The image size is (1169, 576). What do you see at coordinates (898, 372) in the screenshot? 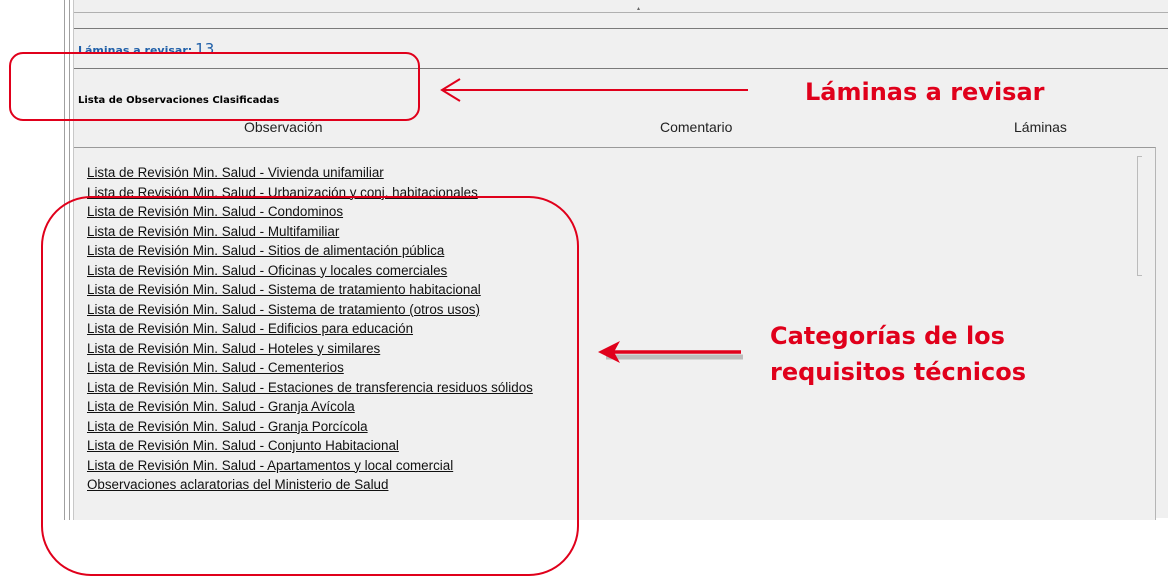
I see `annotation-label-line: requisitos técnicos` at bounding box center [898, 372].